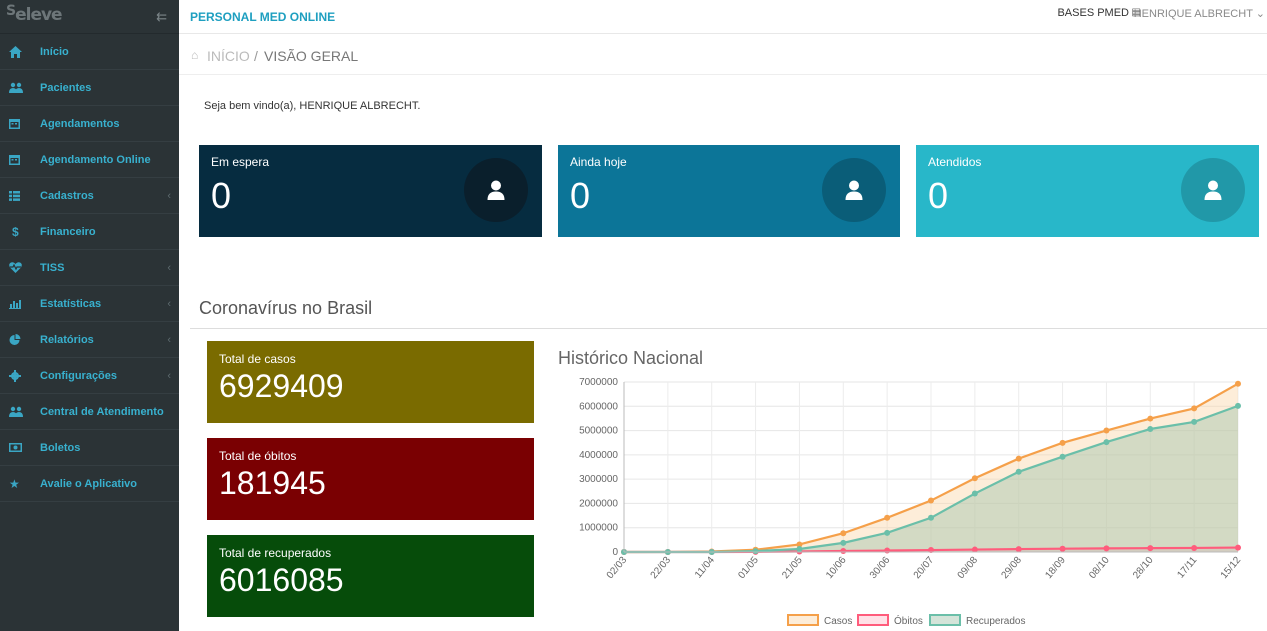 The height and width of the screenshot is (631, 1267). I want to click on list-icon, so click(20, 195).